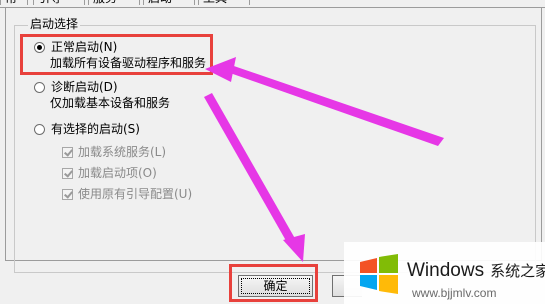 The height and width of the screenshot is (304, 545). I want to click on watermark-brand-text: Windows, so click(446, 270).